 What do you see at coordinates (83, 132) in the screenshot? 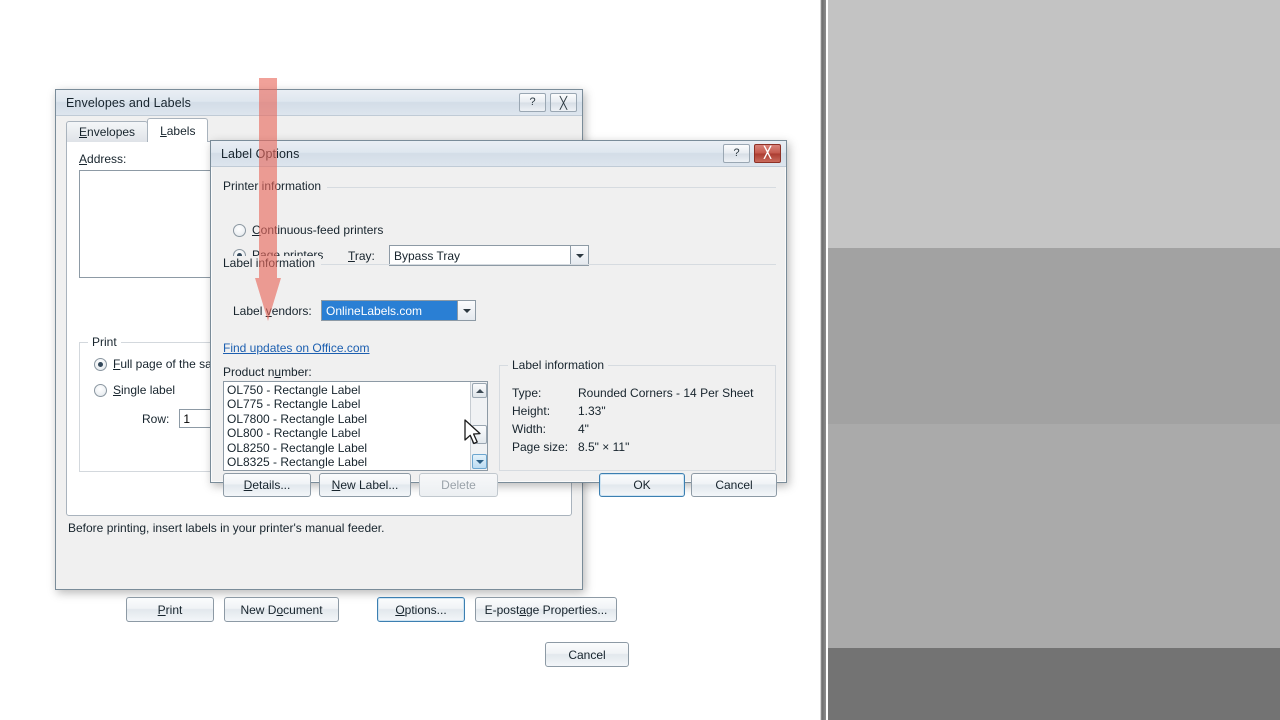
I see `tab-envelopes-mnemonic: E` at bounding box center [83, 132].